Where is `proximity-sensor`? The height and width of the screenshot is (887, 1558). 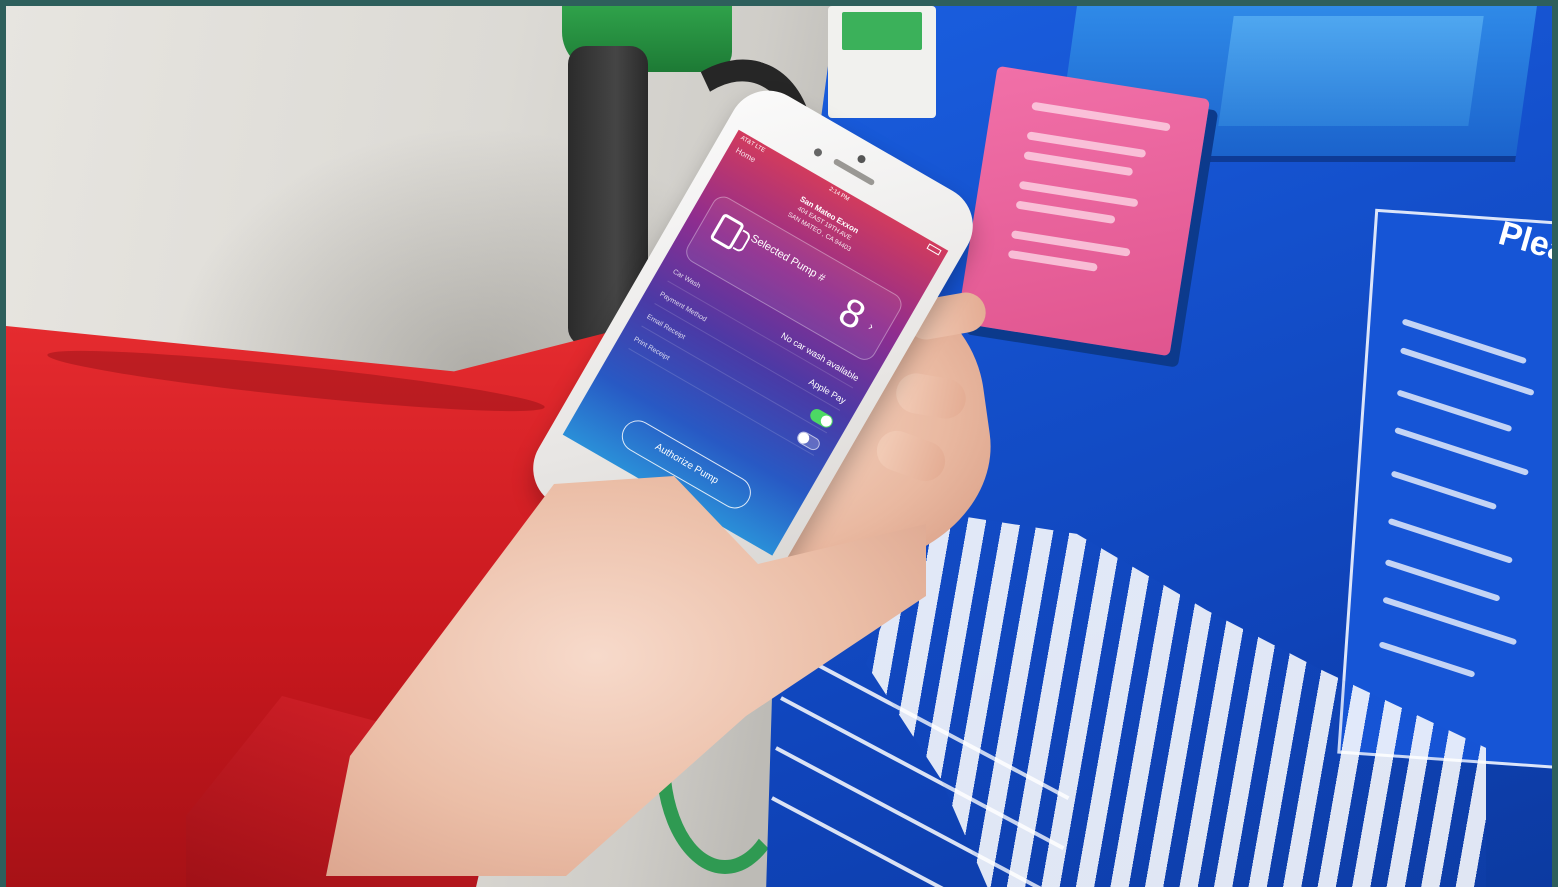 proximity-sensor is located at coordinates (818, 152).